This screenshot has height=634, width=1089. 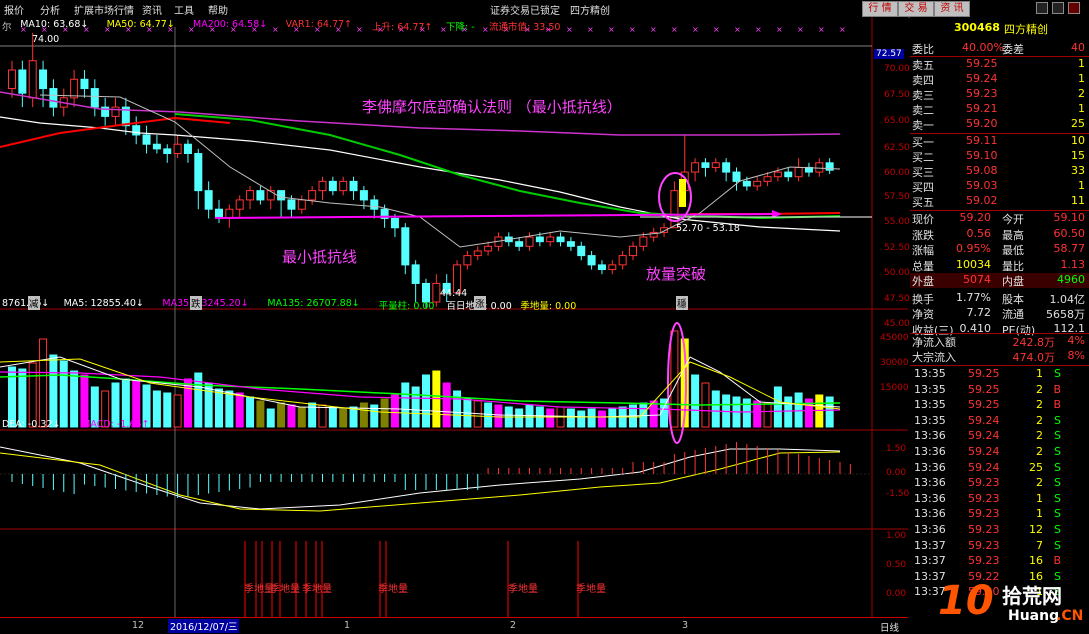 I want to click on order-book-row: 卖一 59.20 25, so click(x=999, y=124).